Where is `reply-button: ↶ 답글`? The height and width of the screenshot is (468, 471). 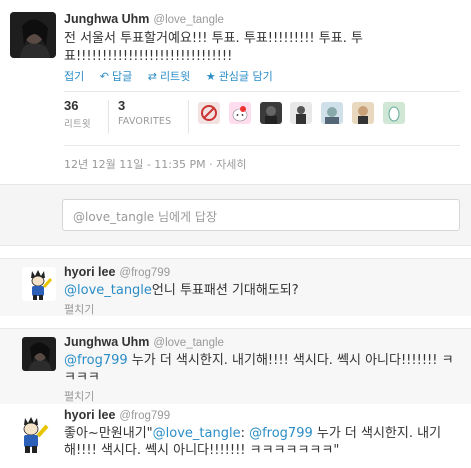
reply-button: ↶ 답글 is located at coordinates (116, 76).